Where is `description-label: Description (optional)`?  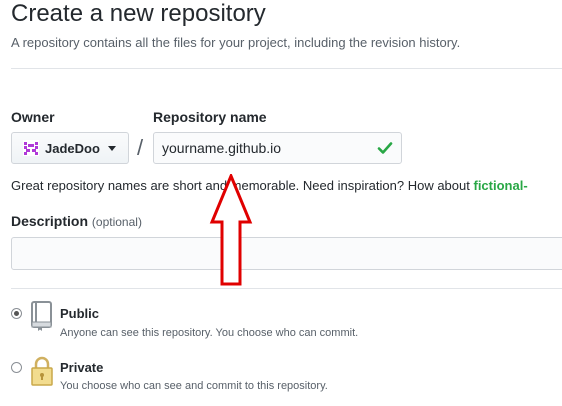 description-label: Description (optional) is located at coordinates (76, 221).